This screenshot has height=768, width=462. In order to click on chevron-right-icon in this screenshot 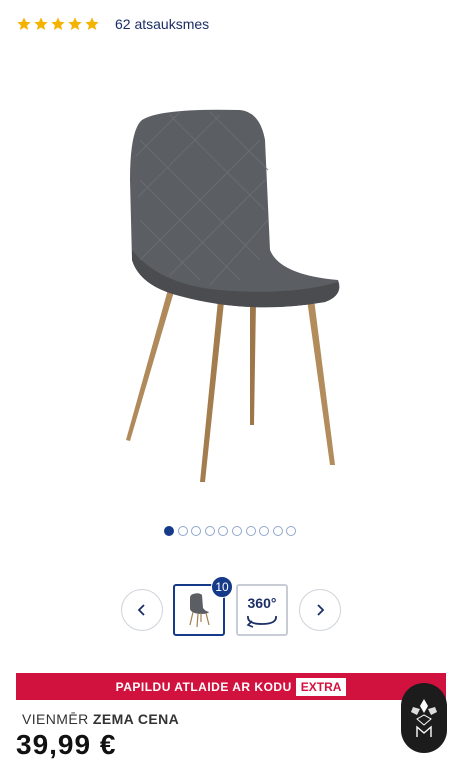, I will do `click(321, 610)`.